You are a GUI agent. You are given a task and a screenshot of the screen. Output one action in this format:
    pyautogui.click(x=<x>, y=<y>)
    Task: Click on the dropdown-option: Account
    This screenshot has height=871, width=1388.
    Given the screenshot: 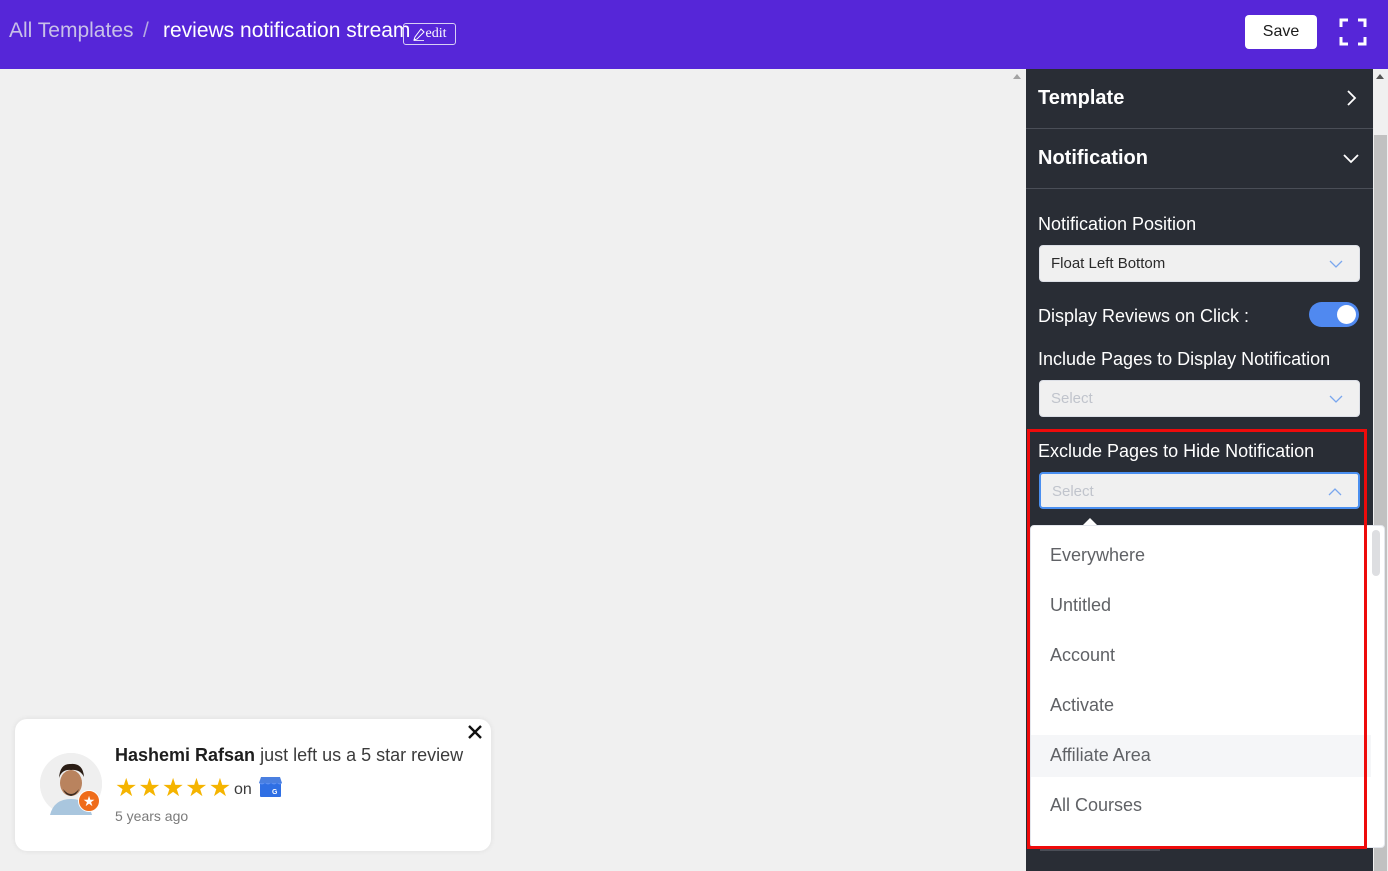 What is the action you would take?
    pyautogui.click(x=1201, y=656)
    